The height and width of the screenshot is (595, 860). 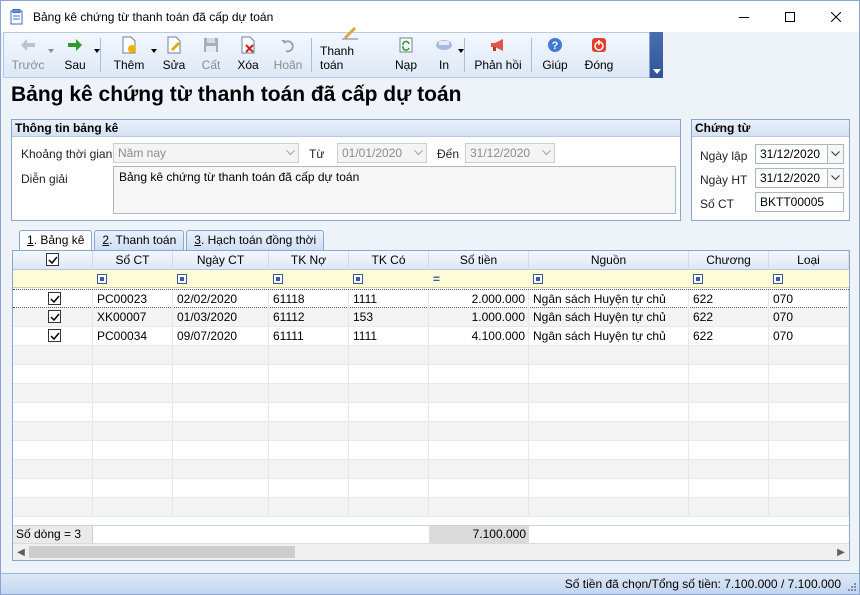 What do you see at coordinates (479, 260) in the screenshot?
I see `col-header-so-tien: Số tiền` at bounding box center [479, 260].